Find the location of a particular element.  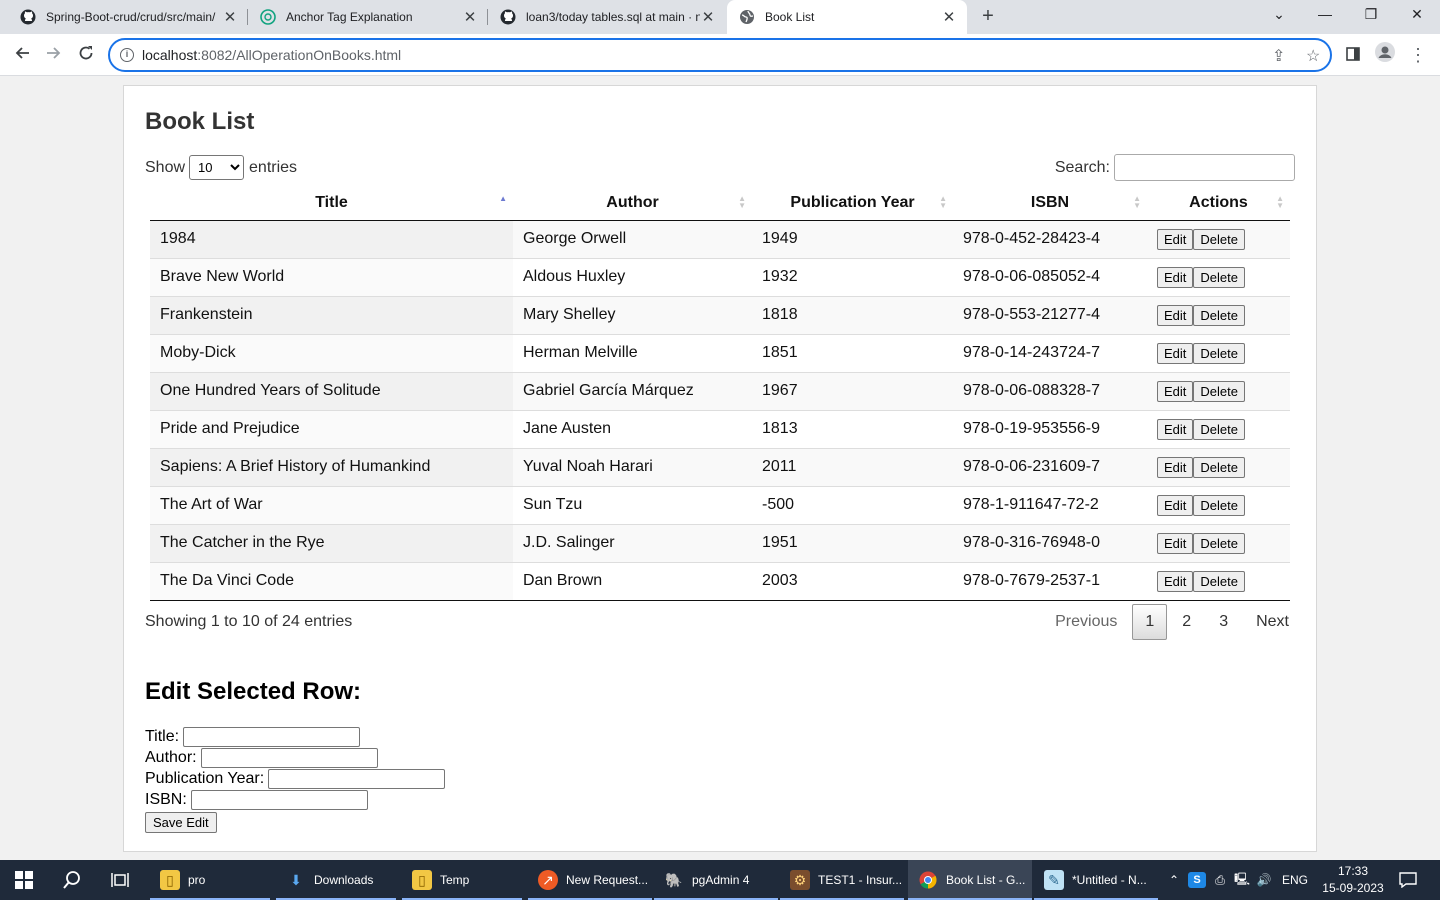

isbn-field is located at coordinates (279, 799).